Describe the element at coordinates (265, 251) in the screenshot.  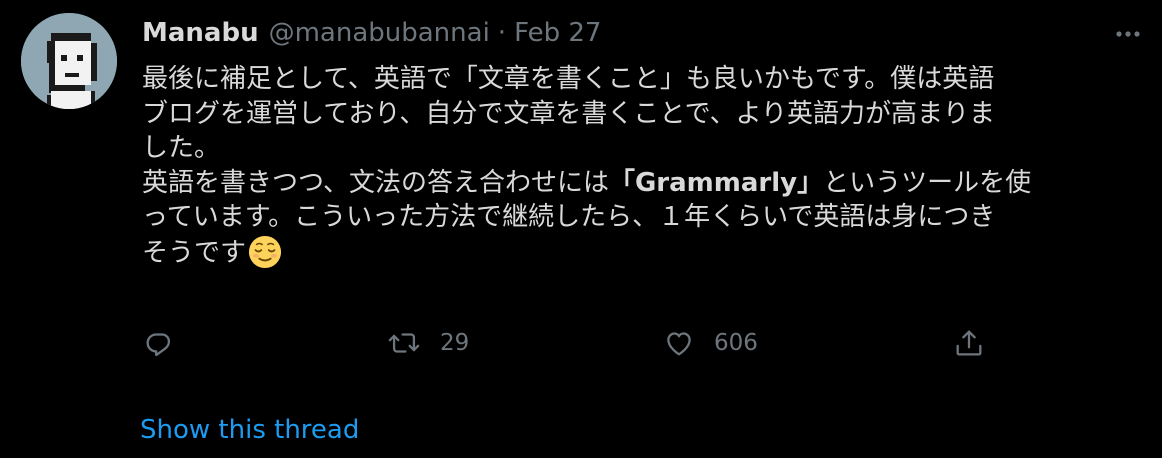
I see `relieved-face-icon` at that location.